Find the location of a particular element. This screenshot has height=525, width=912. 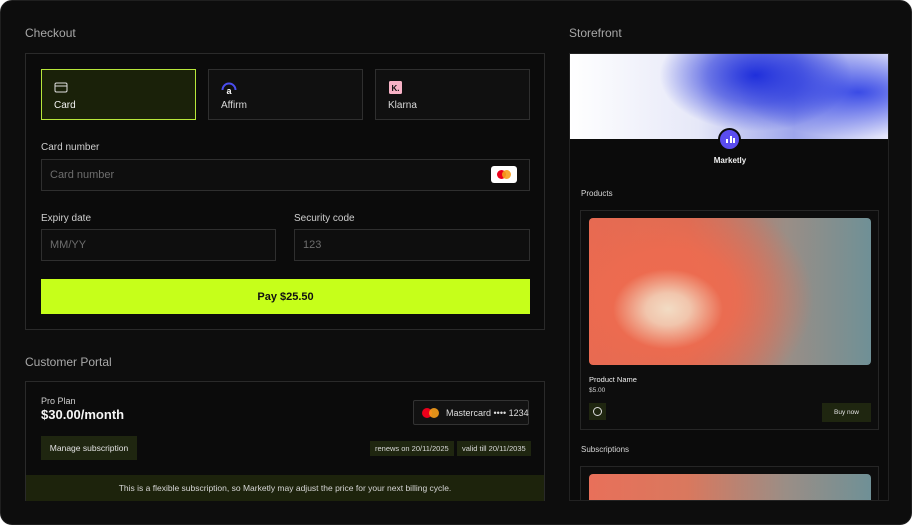

security-code-input is located at coordinates (412, 245).